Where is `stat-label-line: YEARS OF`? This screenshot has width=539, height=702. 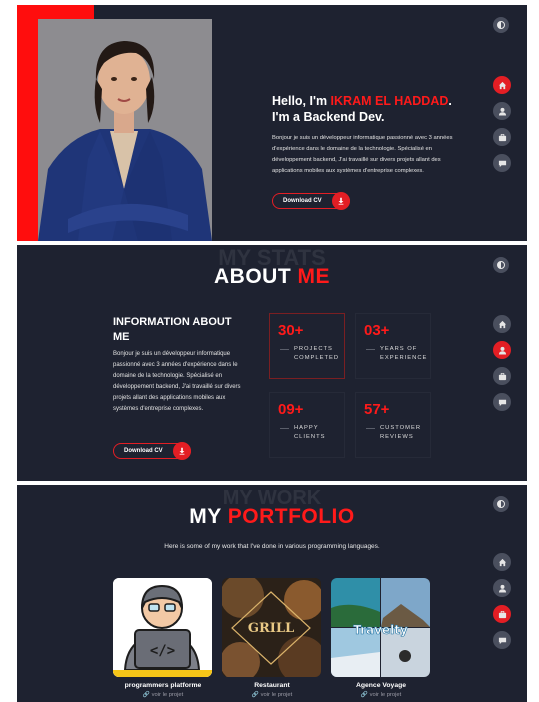
stat-label-line: YEARS OF is located at coordinates (399, 349).